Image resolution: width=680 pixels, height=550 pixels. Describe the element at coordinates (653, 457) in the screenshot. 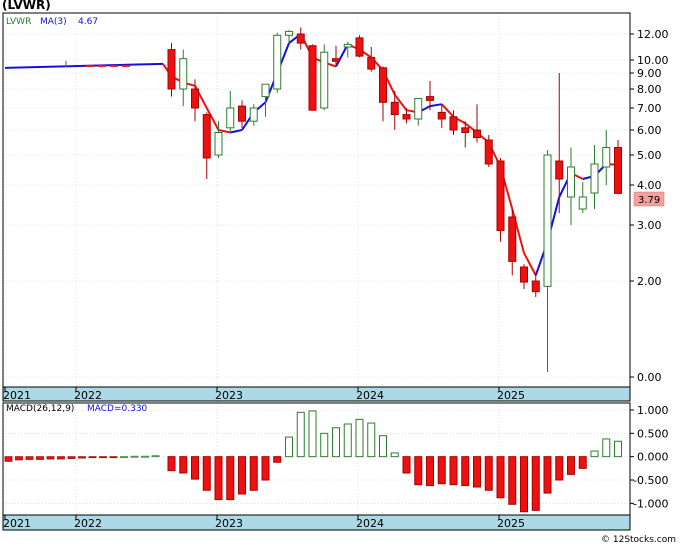

I see `macd-y-tick-label: 0.000` at that location.